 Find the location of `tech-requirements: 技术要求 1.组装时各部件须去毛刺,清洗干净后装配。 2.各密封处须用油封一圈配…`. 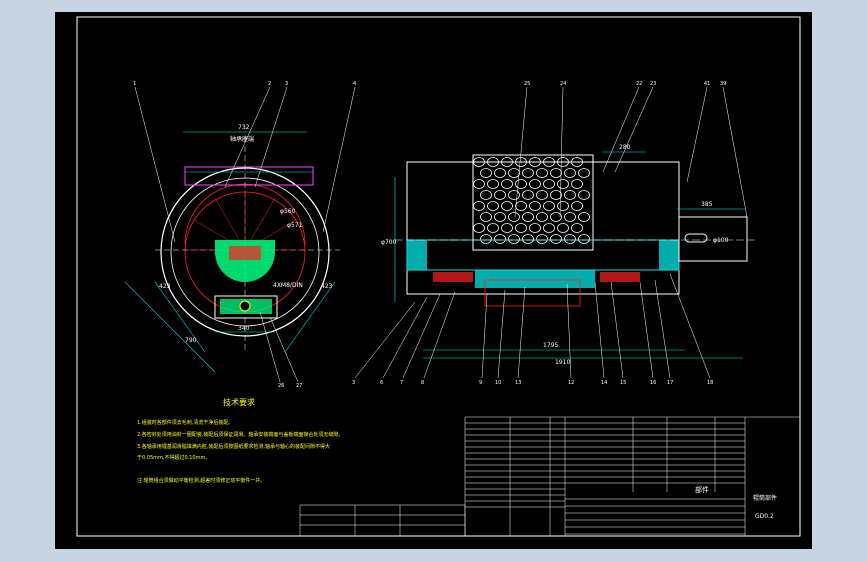

tech-requirements: 技术要求 1.组装时各部件须去毛刺,清洗干净后装配。 2.各密封处须用油封一圈配… is located at coordinates (240, 440).